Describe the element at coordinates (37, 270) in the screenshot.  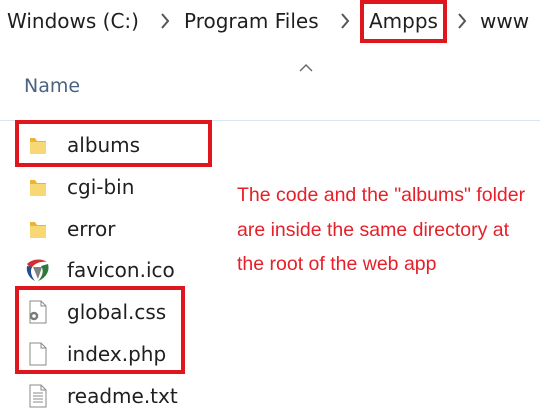
I see `favicon-icon` at that location.